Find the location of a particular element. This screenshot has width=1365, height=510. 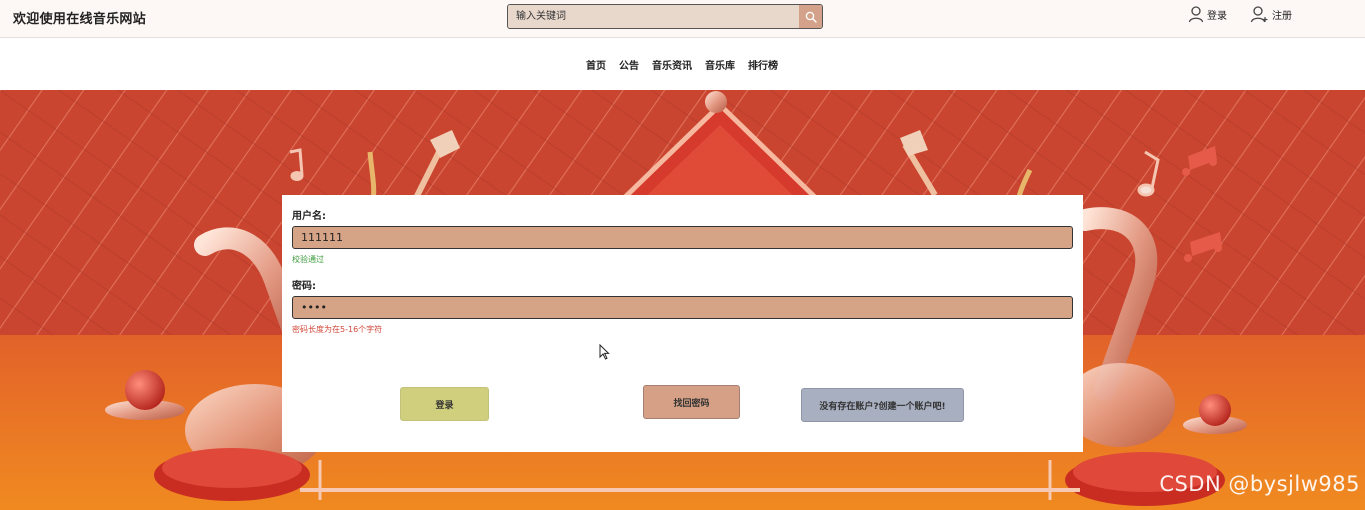

search-icon is located at coordinates (811, 17).